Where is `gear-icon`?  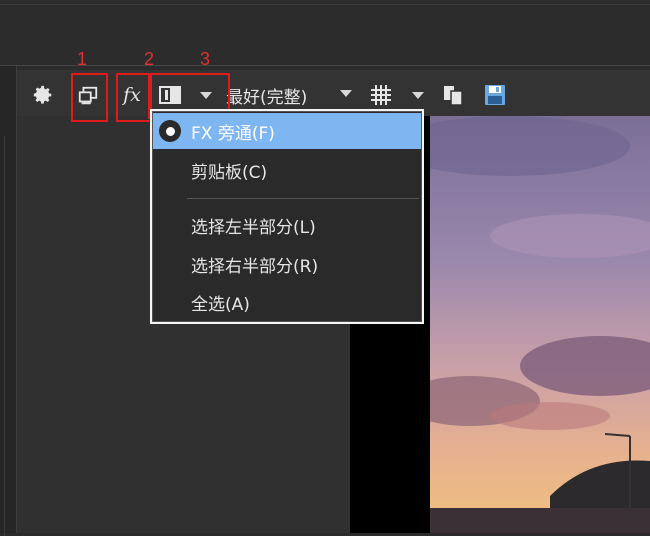 gear-icon is located at coordinates (43, 95).